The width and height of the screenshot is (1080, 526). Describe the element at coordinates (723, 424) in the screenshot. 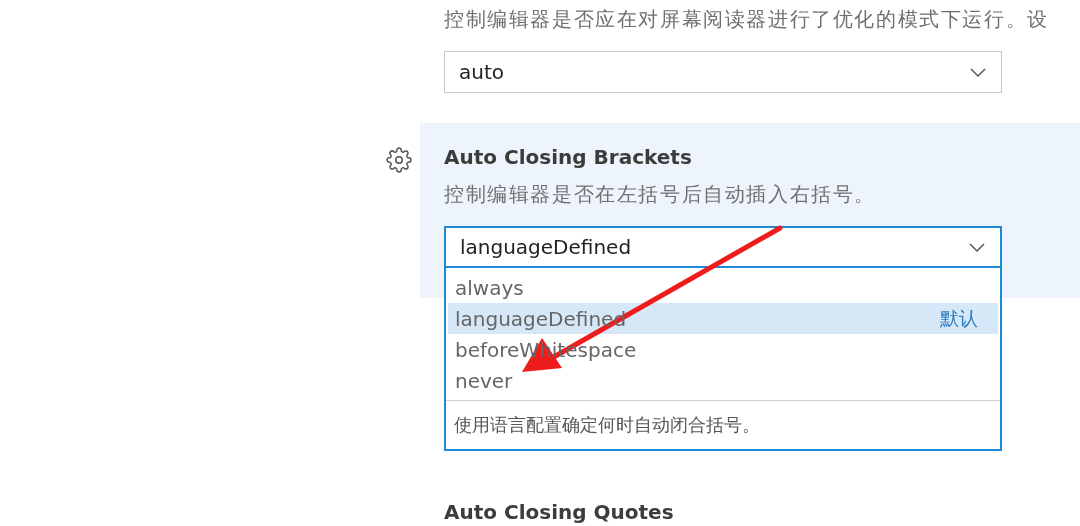

I see `option-description: 使用语言配置确定何时自动闭合括号。` at that location.